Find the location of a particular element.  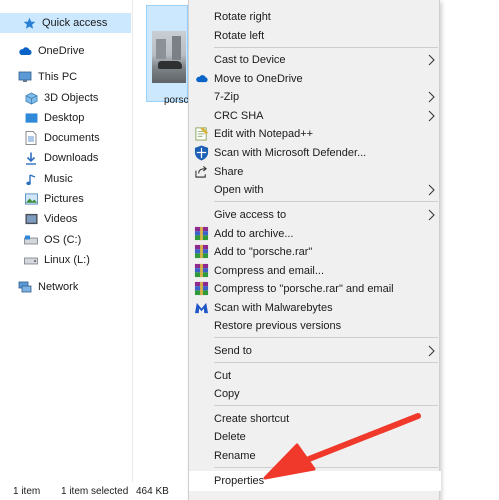

document-icon is located at coordinates (31, 138).